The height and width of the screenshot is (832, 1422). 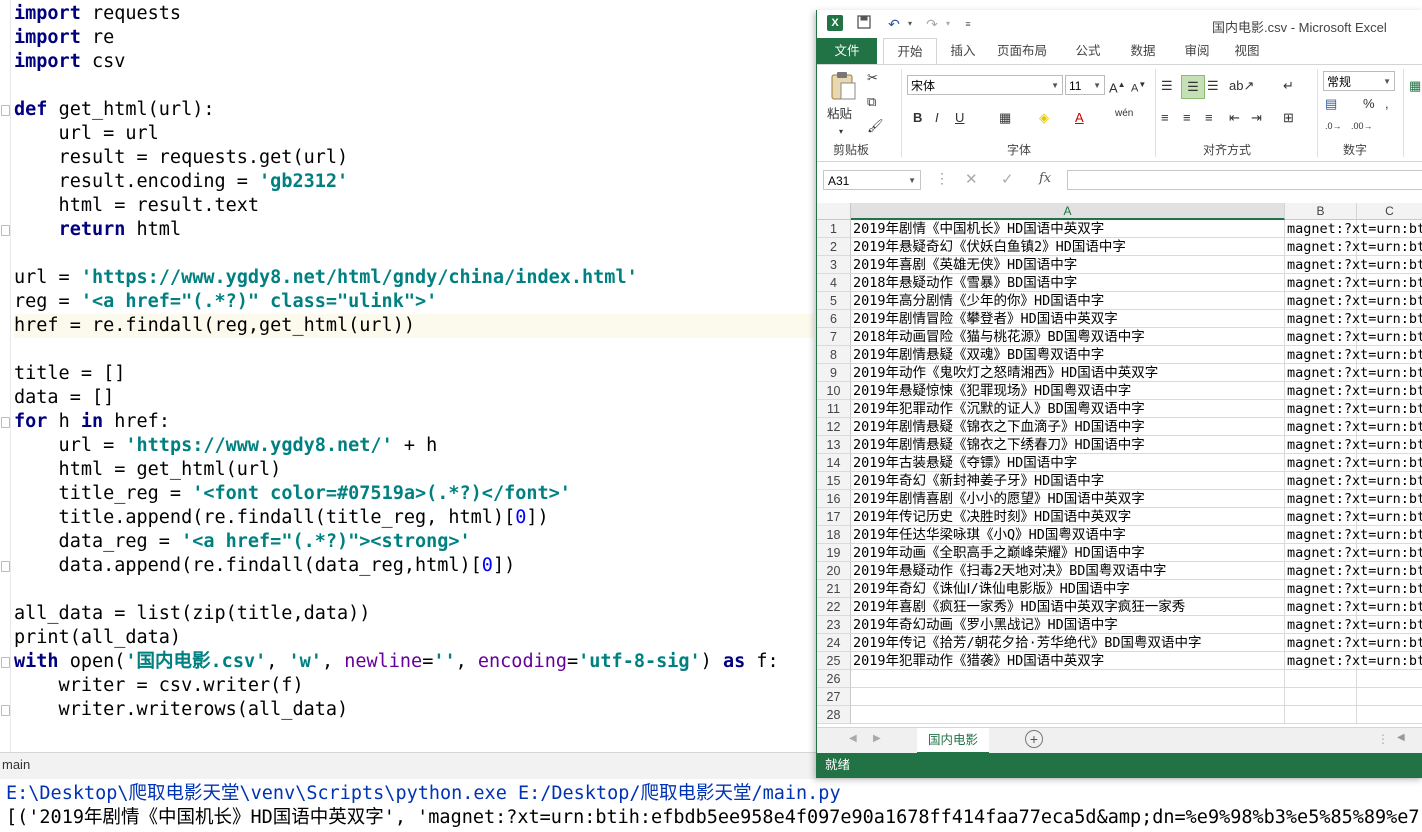 What do you see at coordinates (1068, 337) in the screenshot?
I see `cell: 2018年动画冒险《猫与桃花源》BD国粤双语中字` at bounding box center [1068, 337].